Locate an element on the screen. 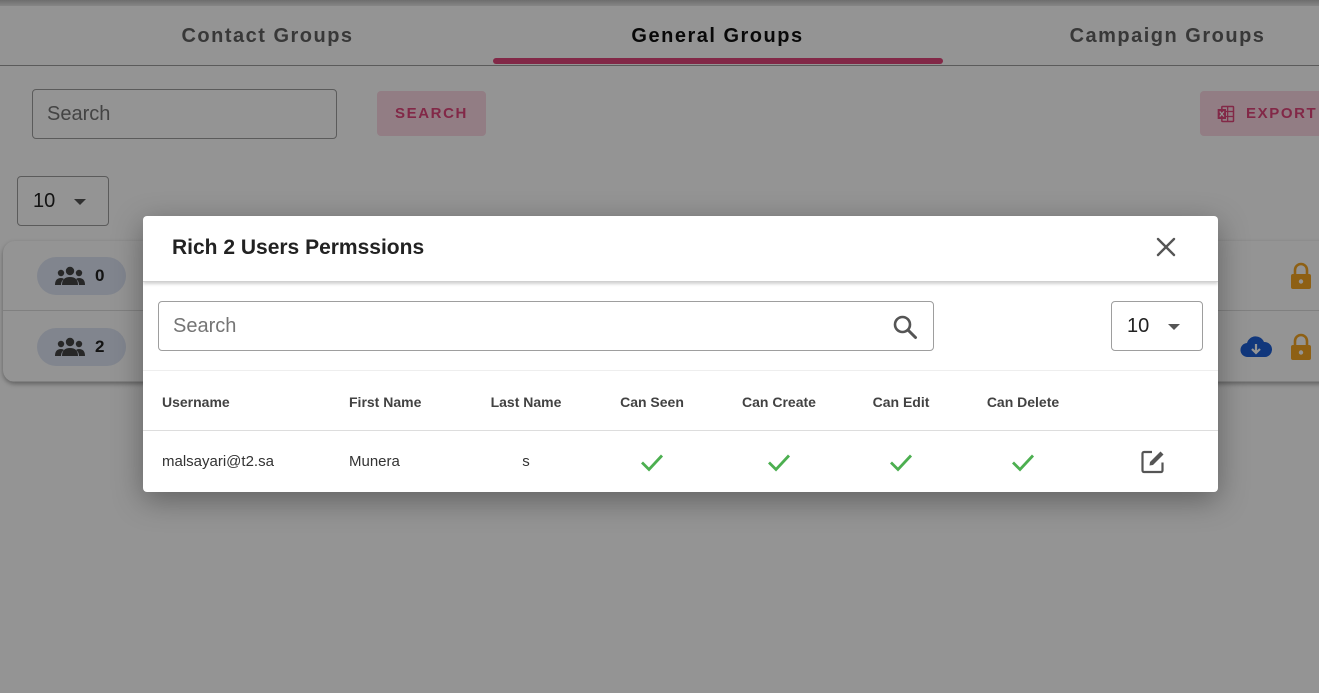 The width and height of the screenshot is (1319, 693). dialog-header: Rich 2 Users Permssions is located at coordinates (680, 249).